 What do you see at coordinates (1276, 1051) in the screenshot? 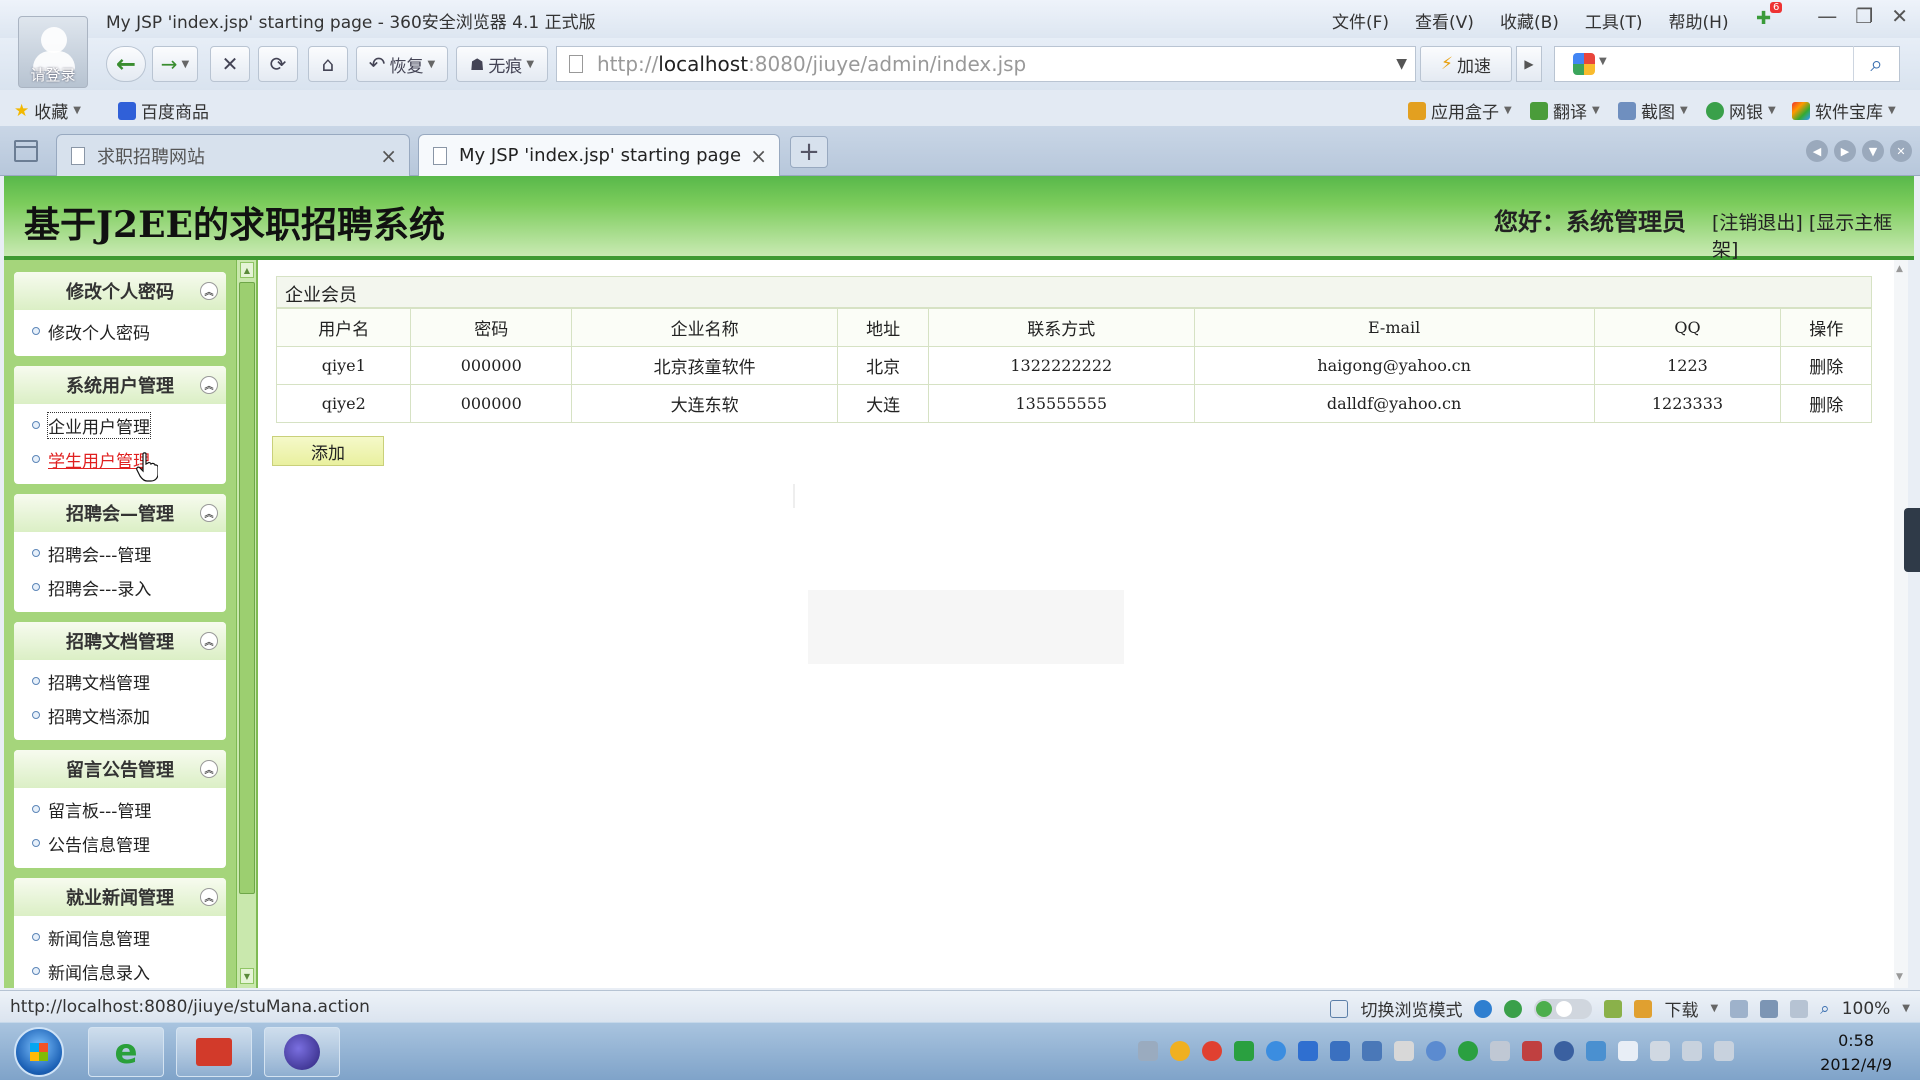
I see `update-icon` at bounding box center [1276, 1051].